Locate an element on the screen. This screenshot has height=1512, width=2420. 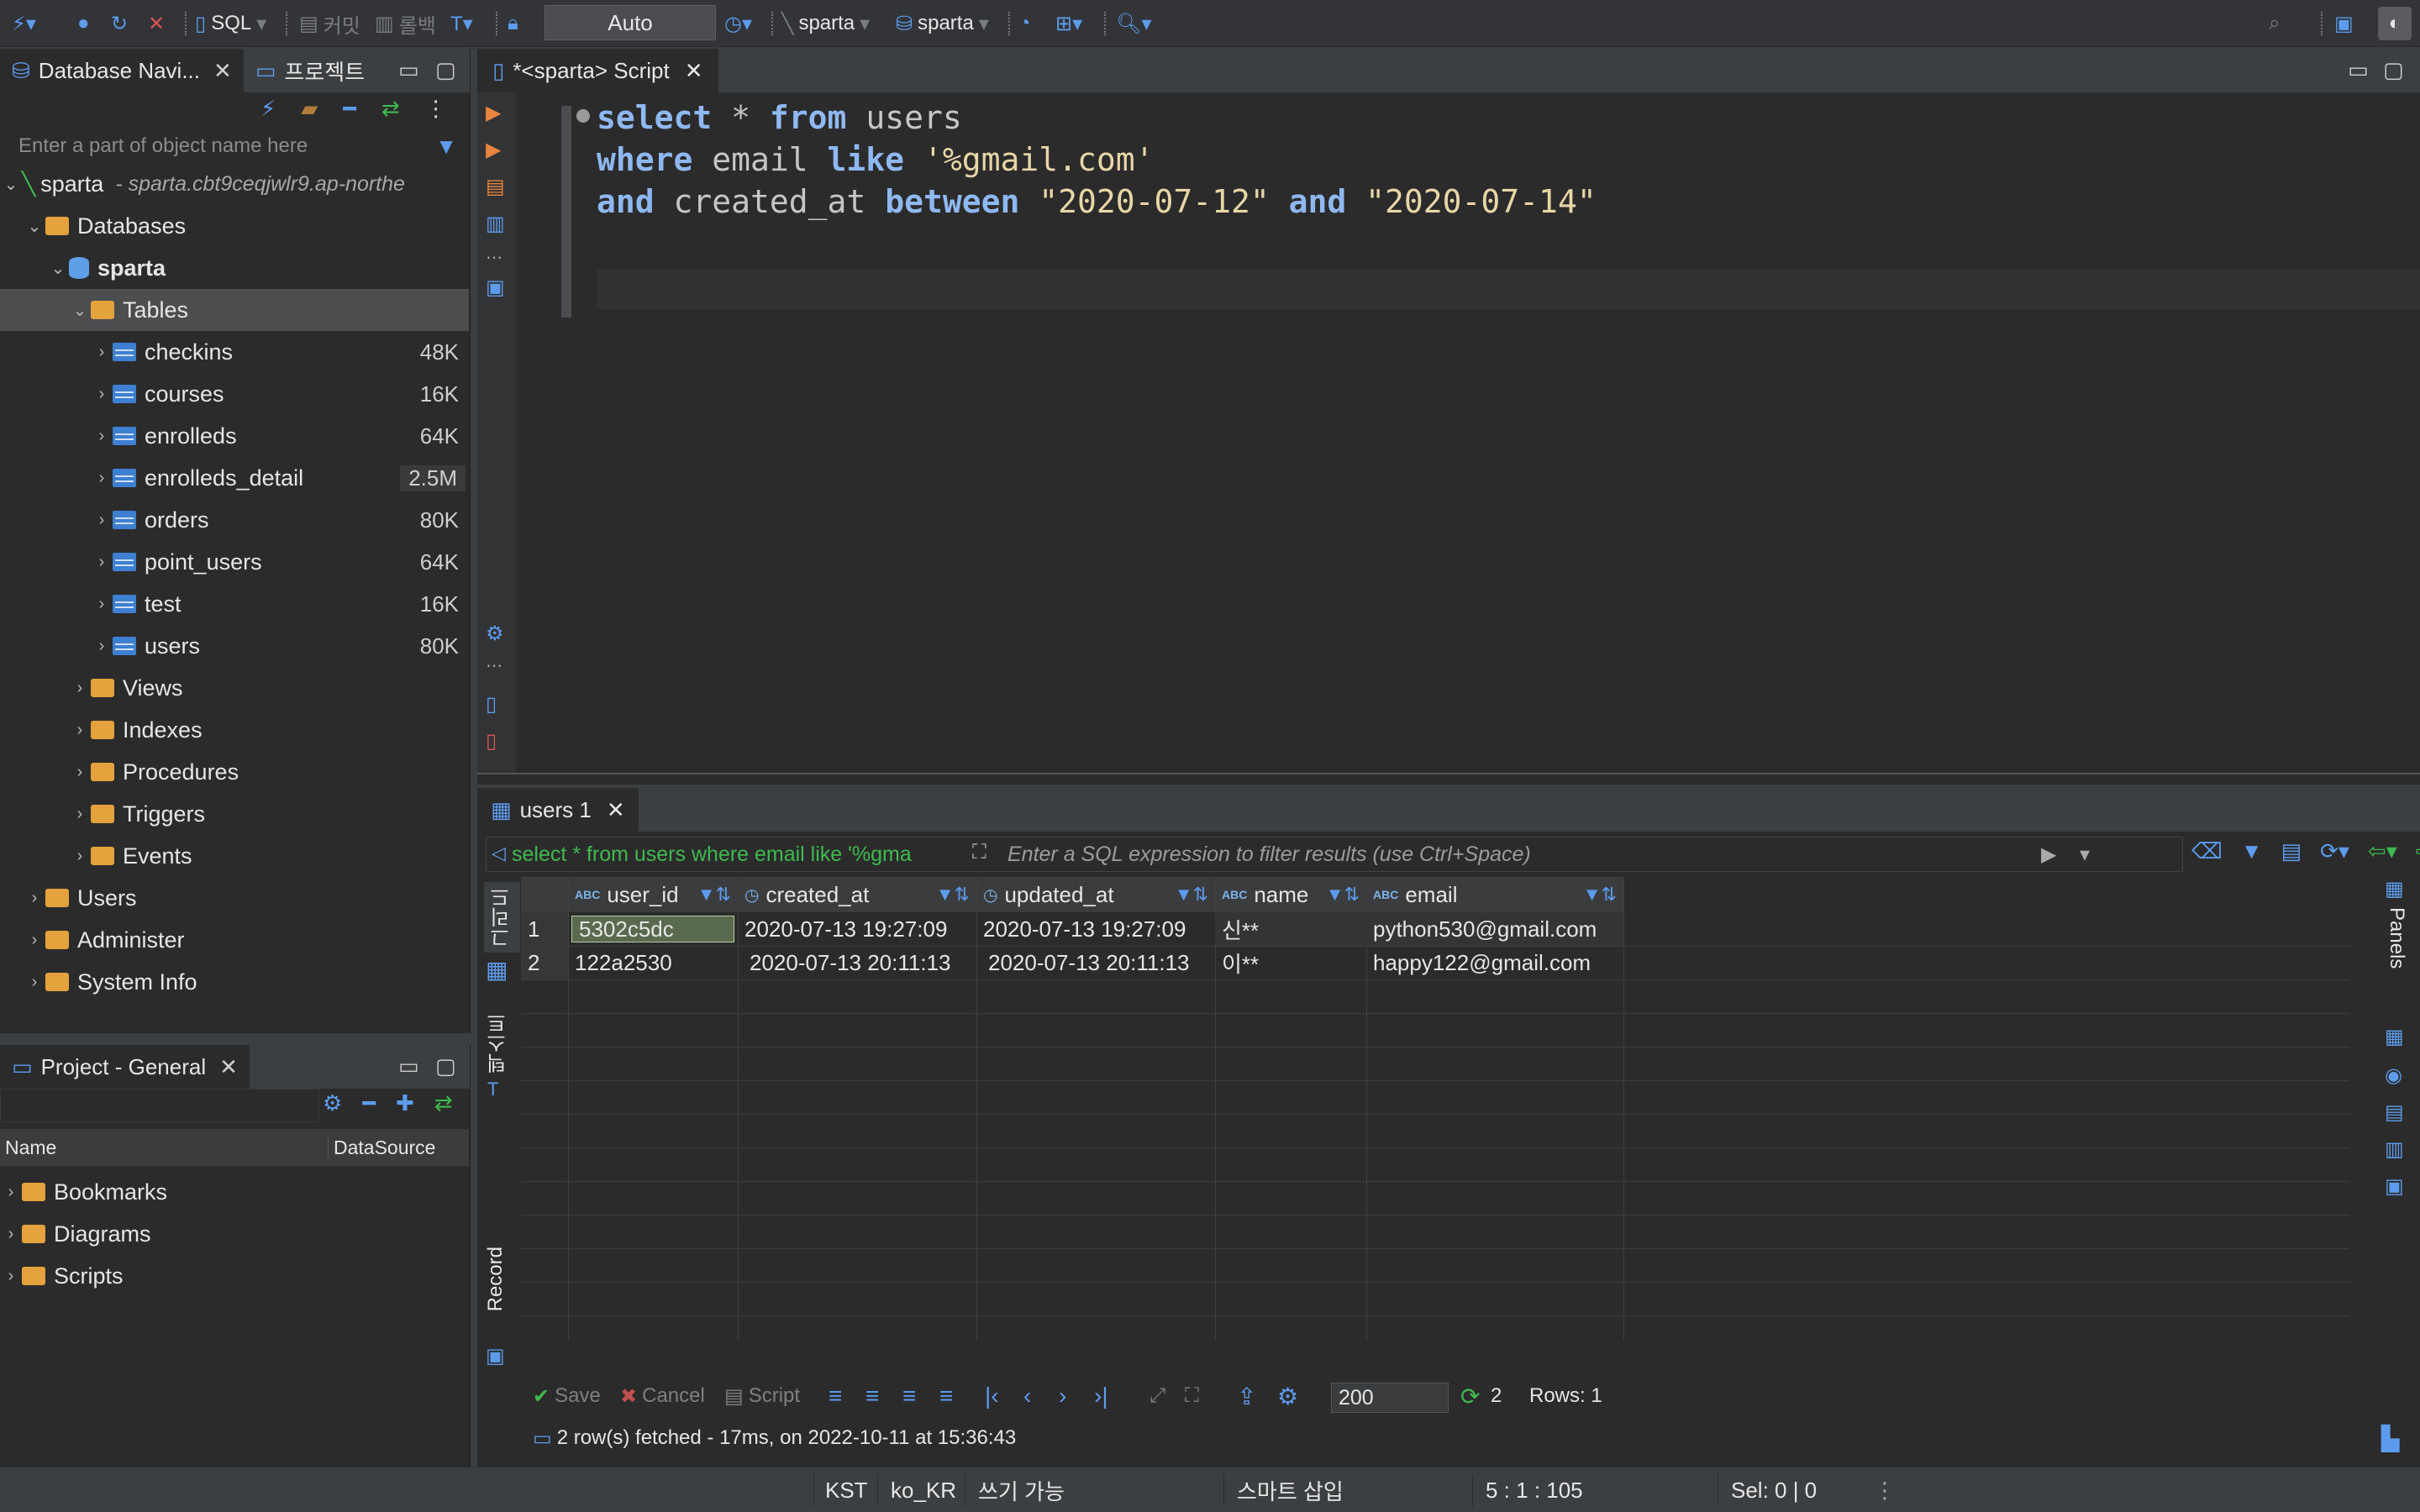
gear-icon: ⚙ is located at coordinates (332, 1103).